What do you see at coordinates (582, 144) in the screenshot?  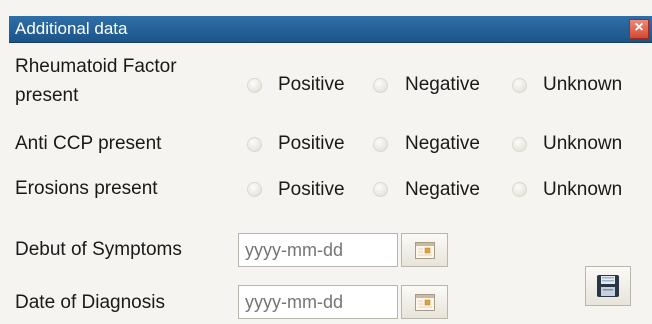 I see `anti-ccp-unknown-label: Unknown` at bounding box center [582, 144].